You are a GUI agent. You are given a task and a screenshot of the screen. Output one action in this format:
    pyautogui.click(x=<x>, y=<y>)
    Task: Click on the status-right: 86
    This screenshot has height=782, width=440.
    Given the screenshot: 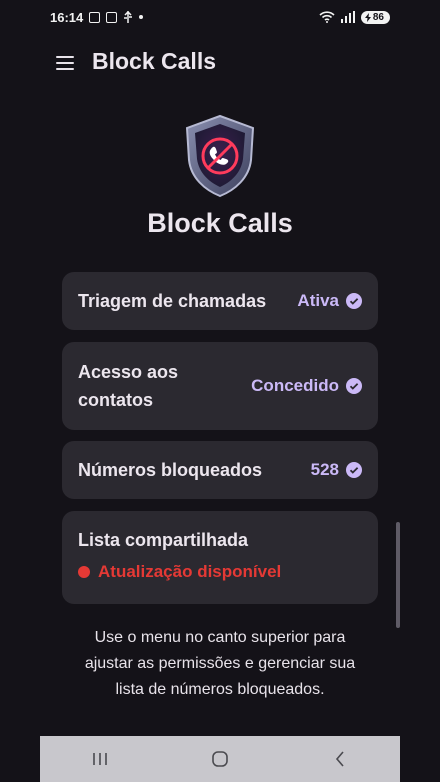 What is the action you would take?
    pyautogui.click(x=354, y=17)
    